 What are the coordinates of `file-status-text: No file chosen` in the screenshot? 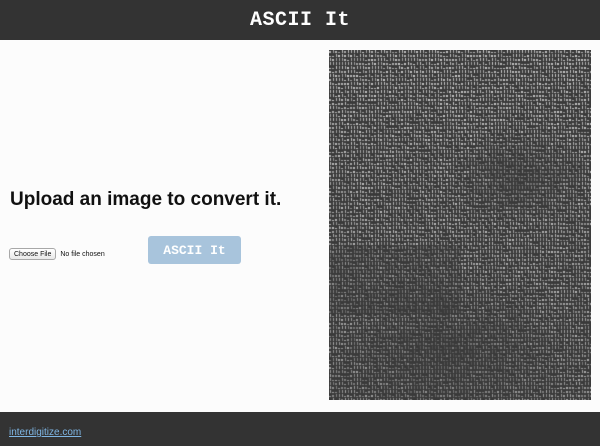 It's located at (82, 254).